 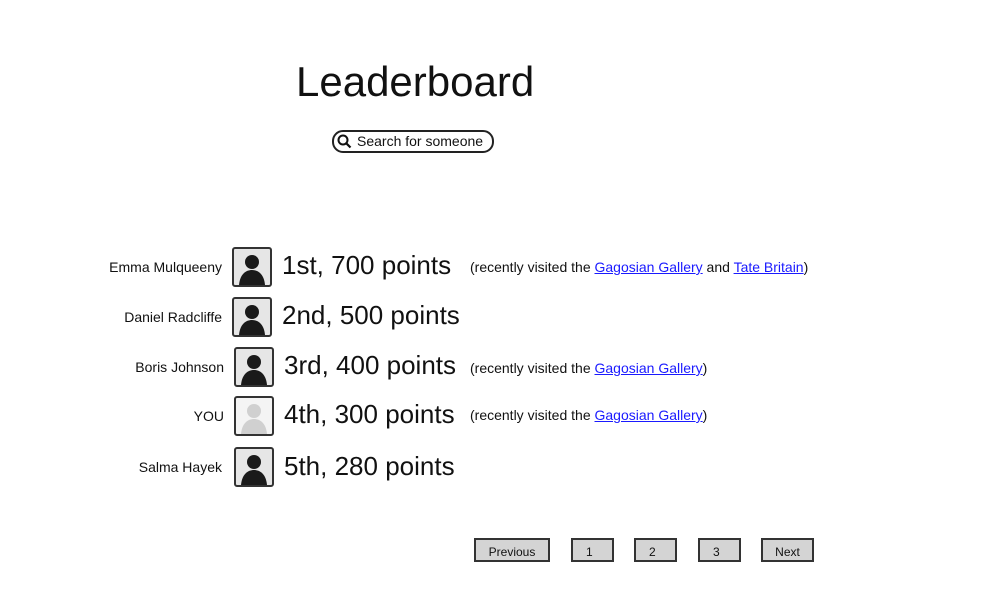 What do you see at coordinates (420, 141) in the screenshot?
I see `search-placeholder: Search for someone` at bounding box center [420, 141].